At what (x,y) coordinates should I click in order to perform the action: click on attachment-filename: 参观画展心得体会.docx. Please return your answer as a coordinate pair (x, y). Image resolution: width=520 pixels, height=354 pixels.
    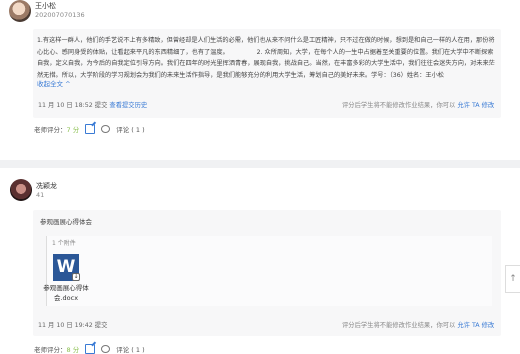
    Looking at the image, I should click on (66, 293).